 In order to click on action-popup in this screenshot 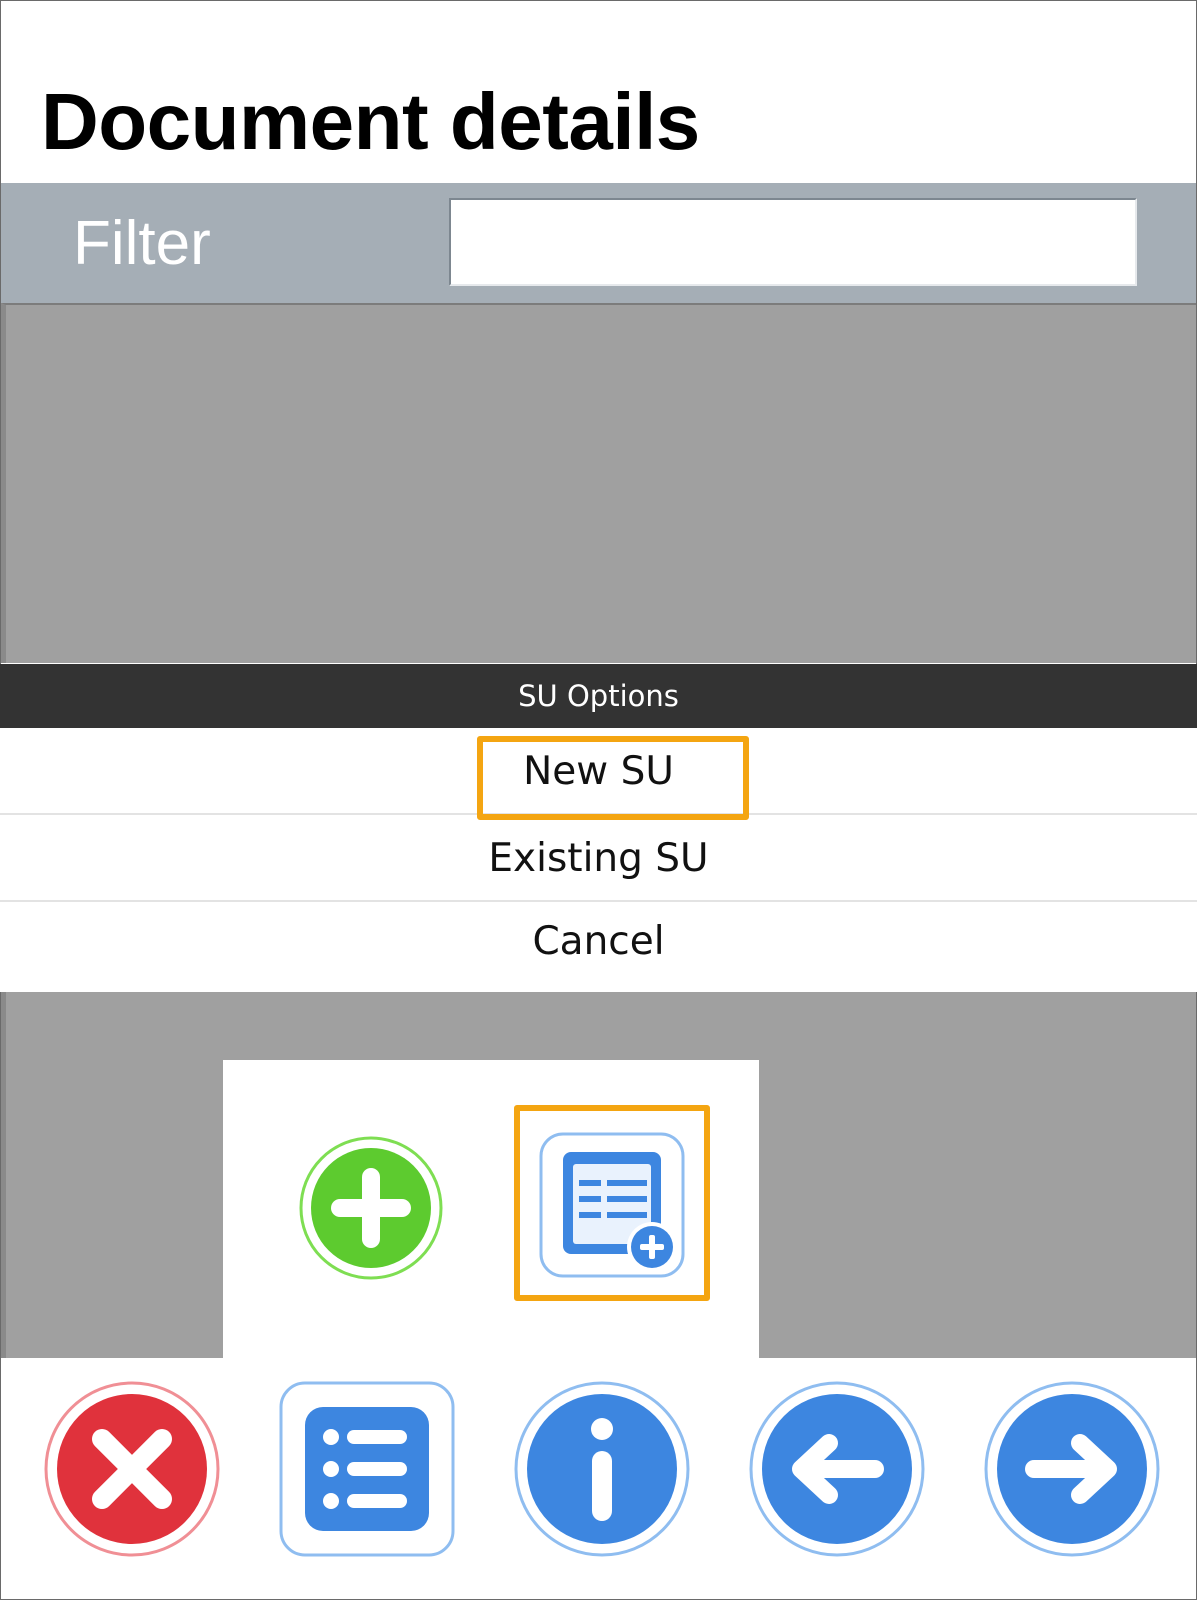, I will do `click(491, 1209)`.